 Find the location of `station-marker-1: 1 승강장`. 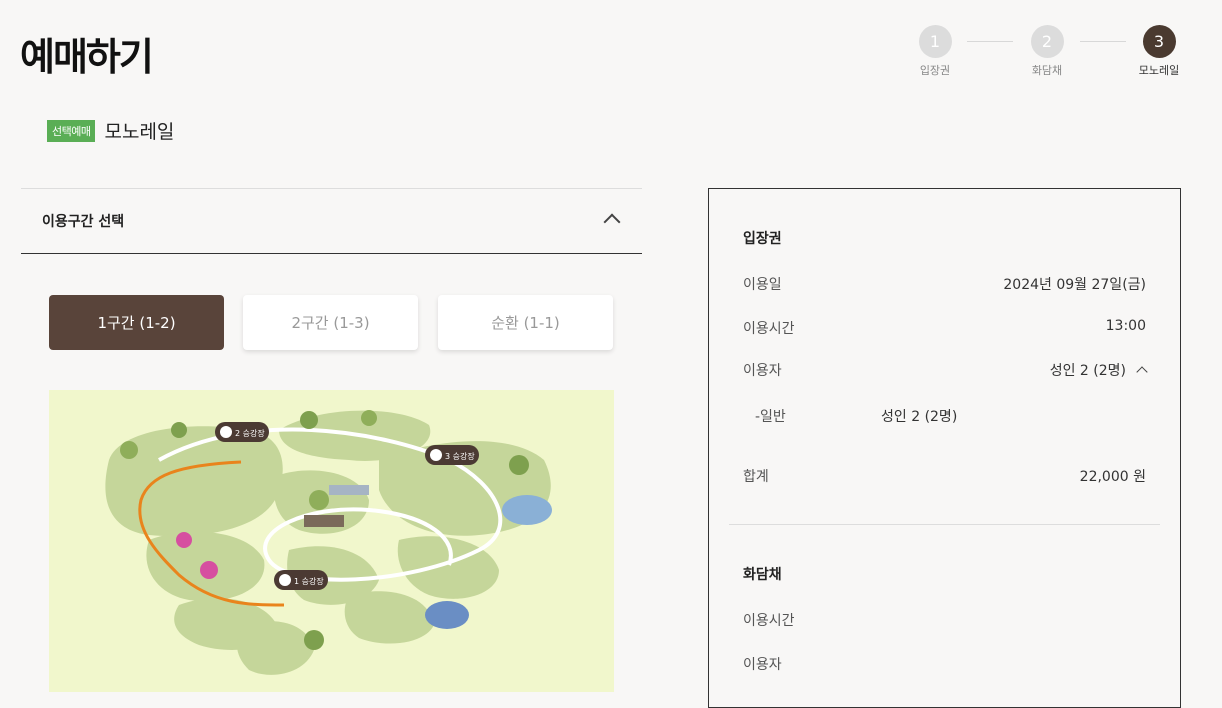

station-marker-1: 1 승강장 is located at coordinates (301, 580).